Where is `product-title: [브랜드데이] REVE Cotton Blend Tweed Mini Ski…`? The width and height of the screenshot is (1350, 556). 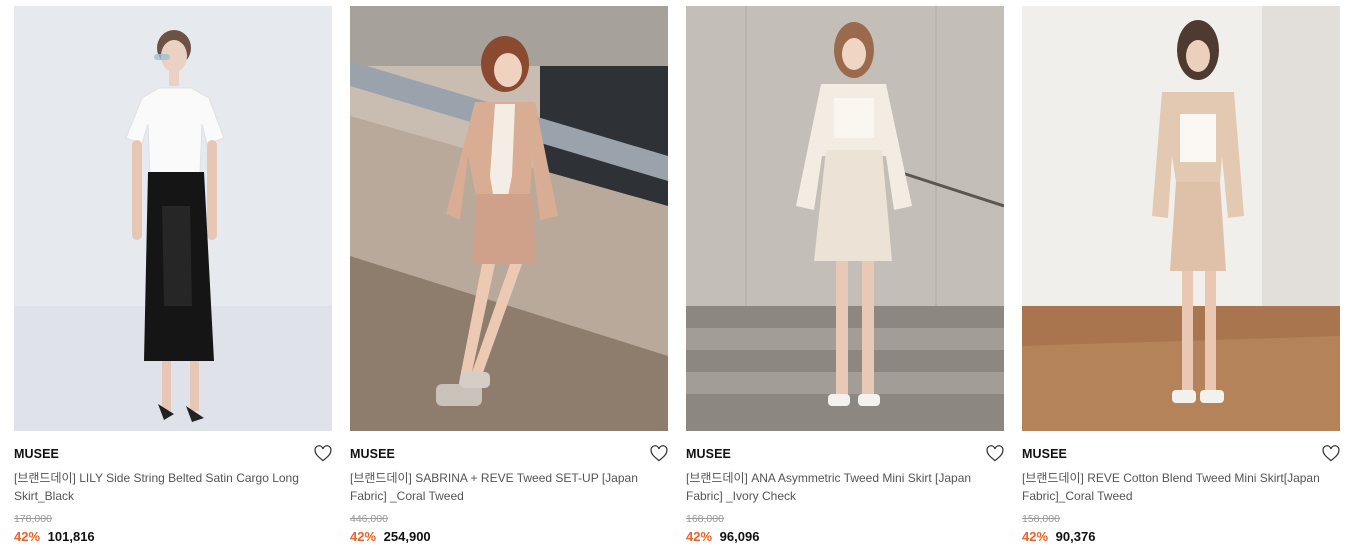
product-title: [브랜드데이] REVE Cotton Blend Tweed Mini Ski… is located at coordinates (1178, 487).